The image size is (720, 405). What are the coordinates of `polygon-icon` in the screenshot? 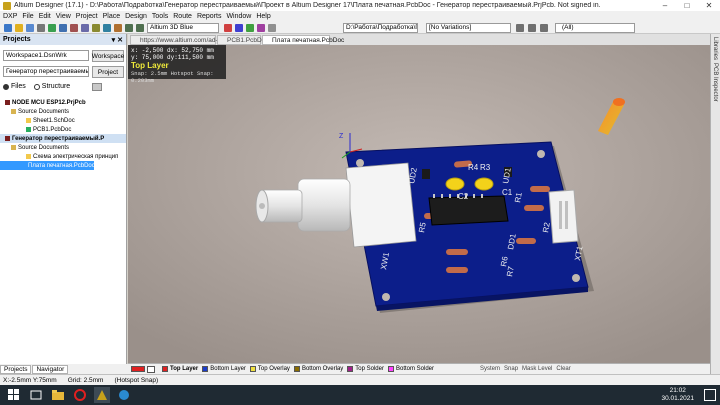 It's located at (261, 28).